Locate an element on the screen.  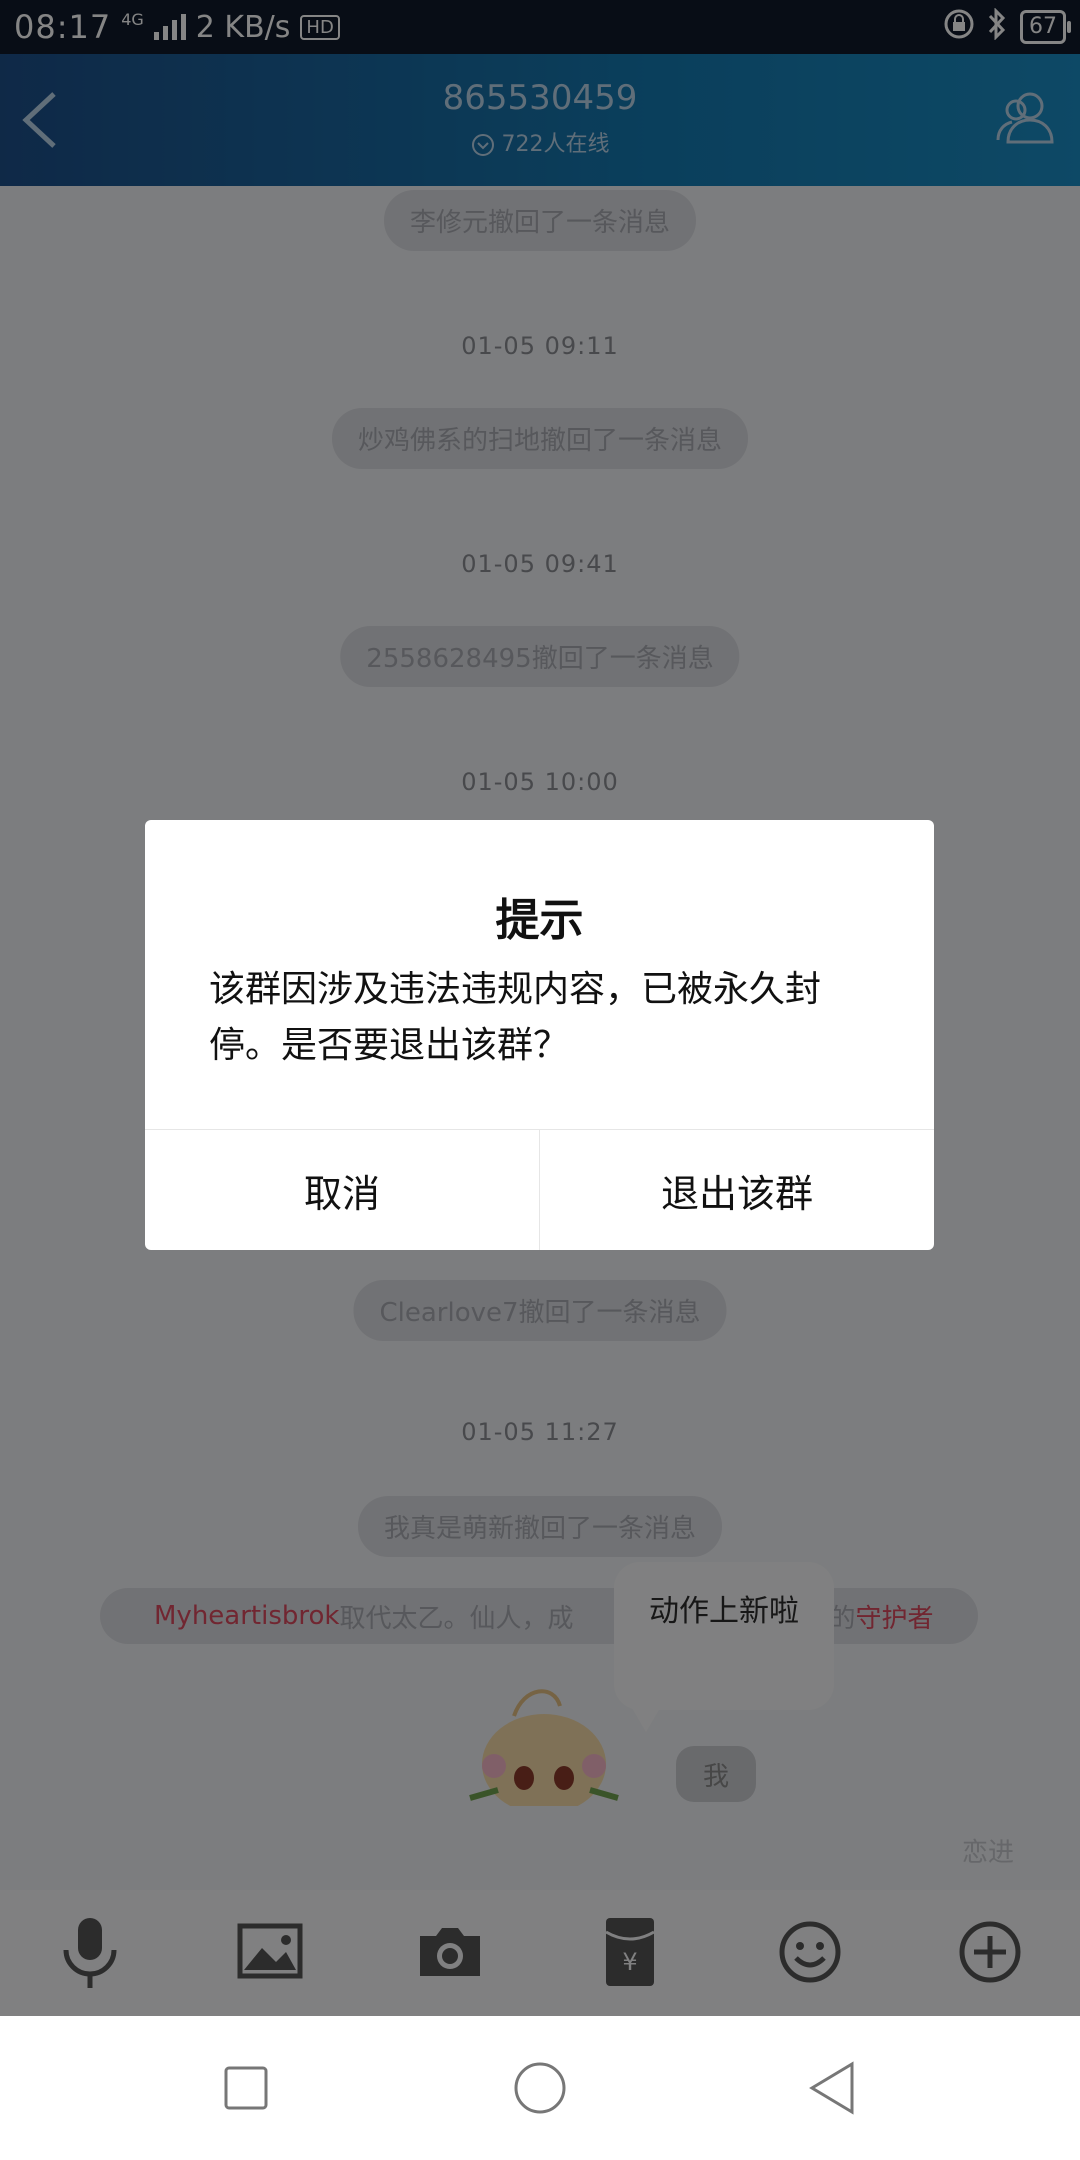
dialog-title: 提示 is located at coordinates (539, 920).